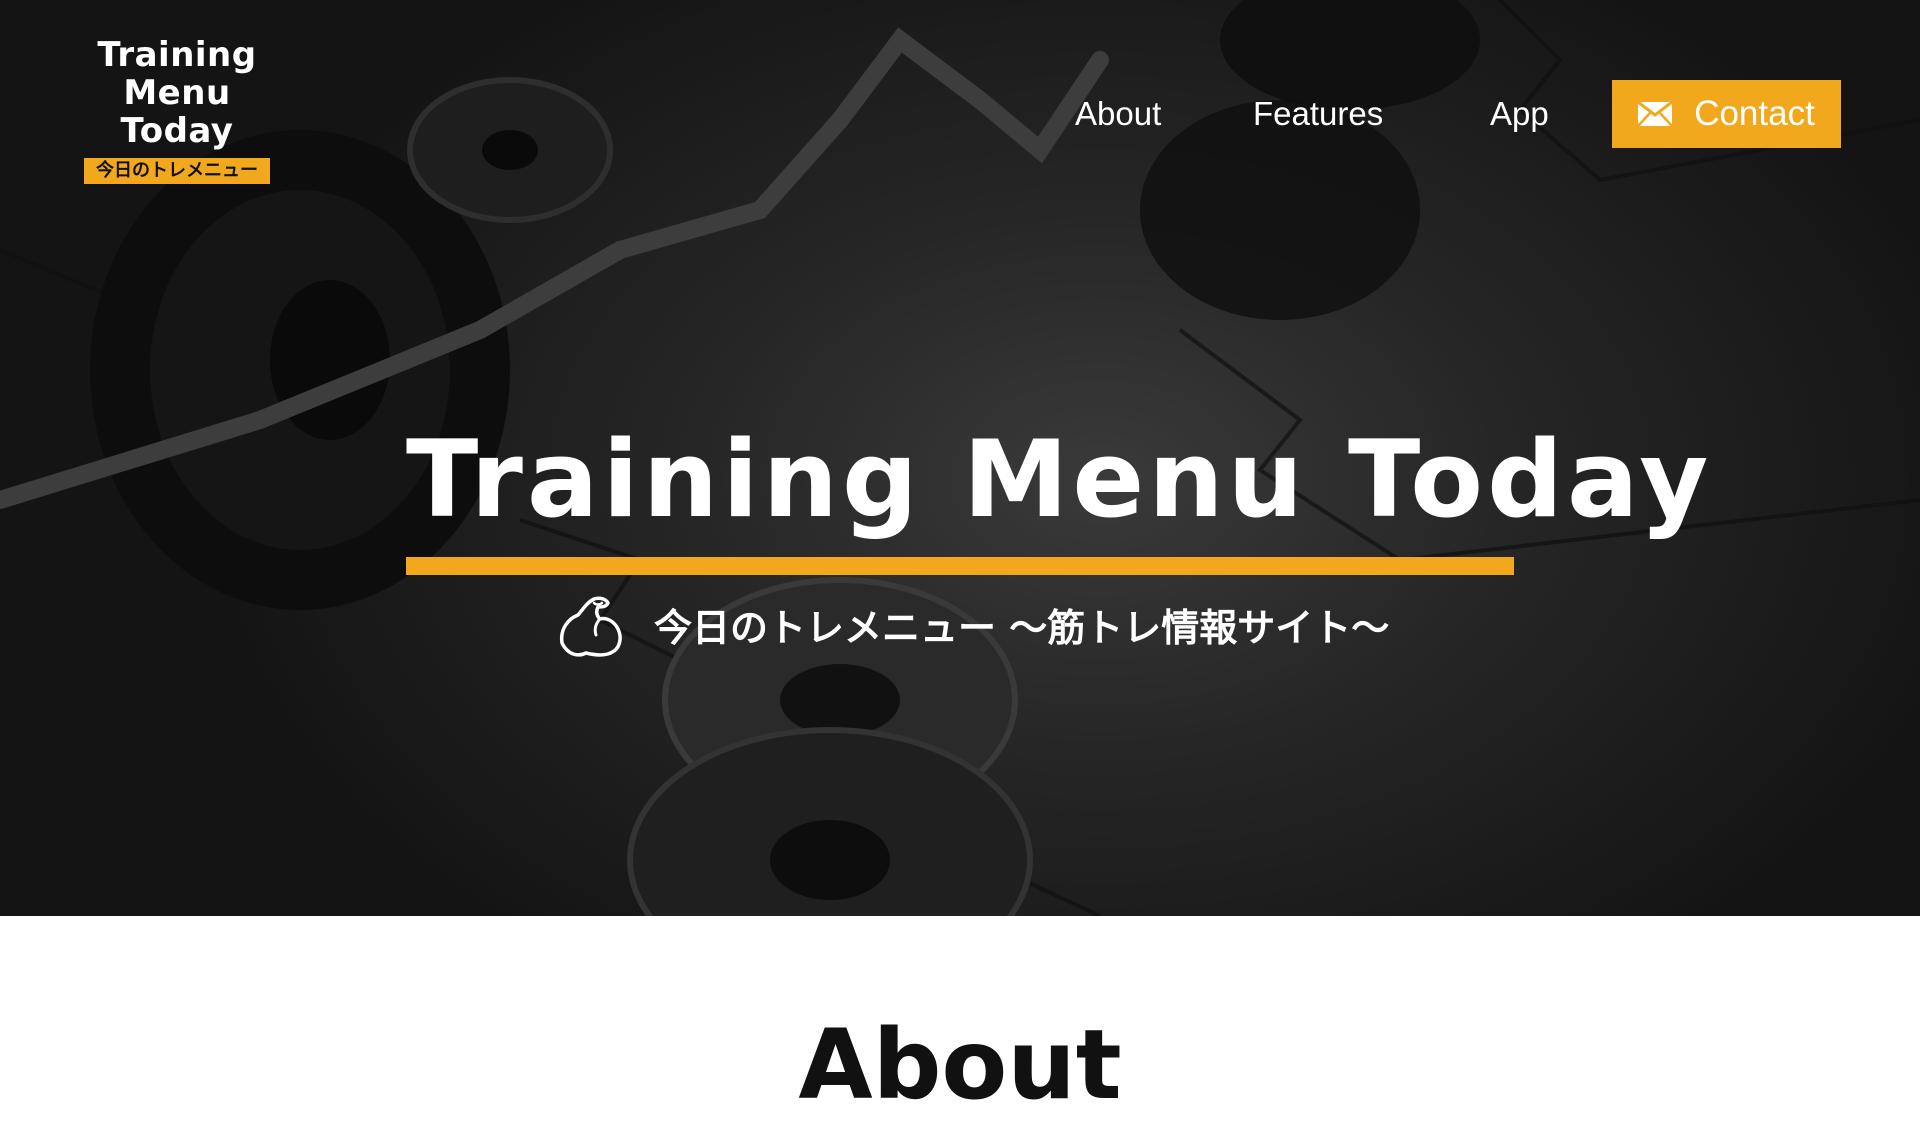  I want to click on hero-title: Training Menu Today, so click(1059, 479).